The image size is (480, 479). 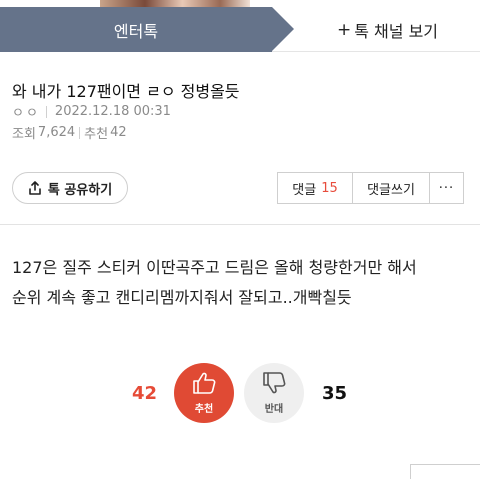 What do you see at coordinates (35, 188) in the screenshot?
I see `share-icon` at bounding box center [35, 188].